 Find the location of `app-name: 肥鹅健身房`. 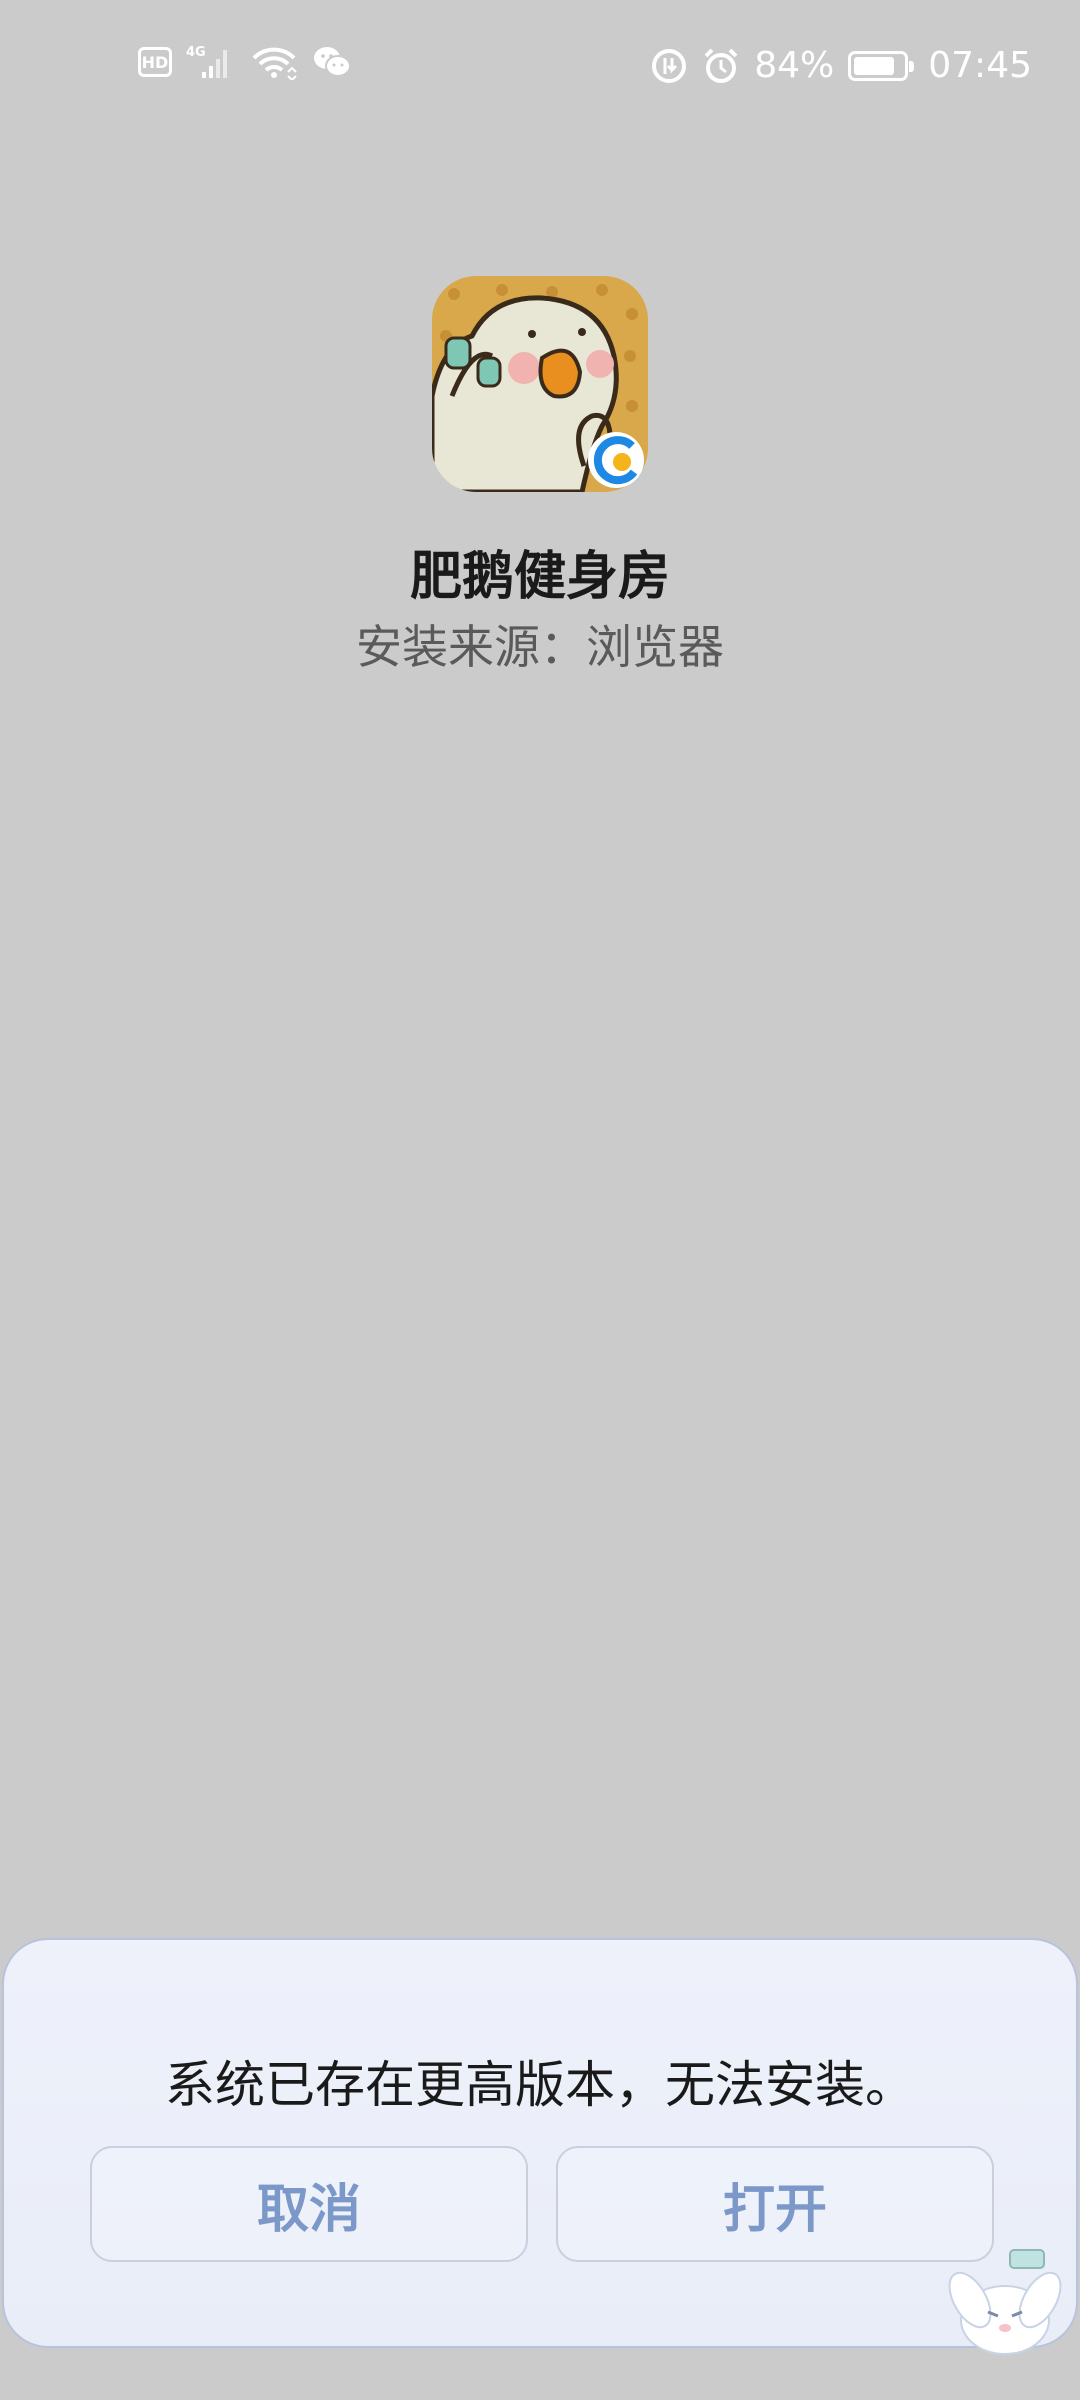

app-name: 肥鹅健身房 is located at coordinates (539, 577).